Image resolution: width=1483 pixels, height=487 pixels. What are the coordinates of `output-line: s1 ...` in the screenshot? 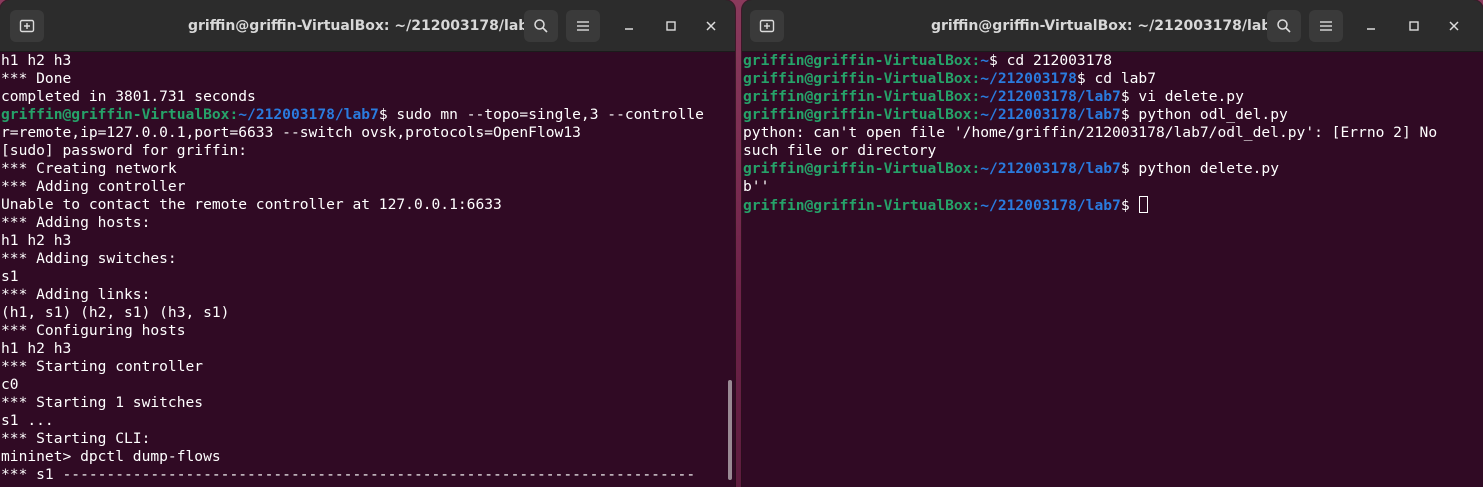 It's located at (362, 421).